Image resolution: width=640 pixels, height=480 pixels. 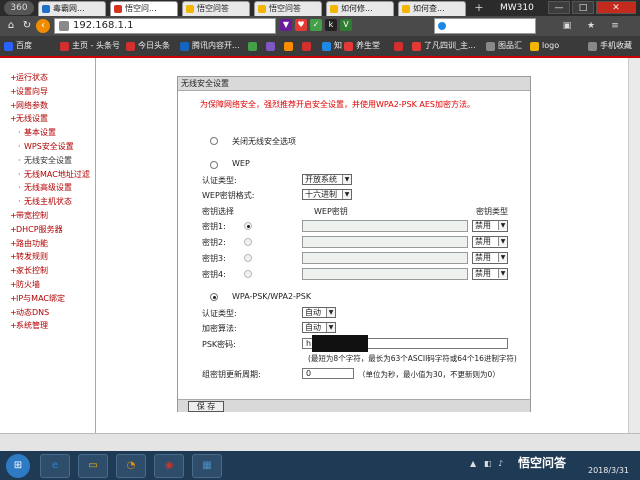 What do you see at coordinates (37, 132) in the screenshot?
I see `menu-item: · 基本设置` at bounding box center [37, 132].